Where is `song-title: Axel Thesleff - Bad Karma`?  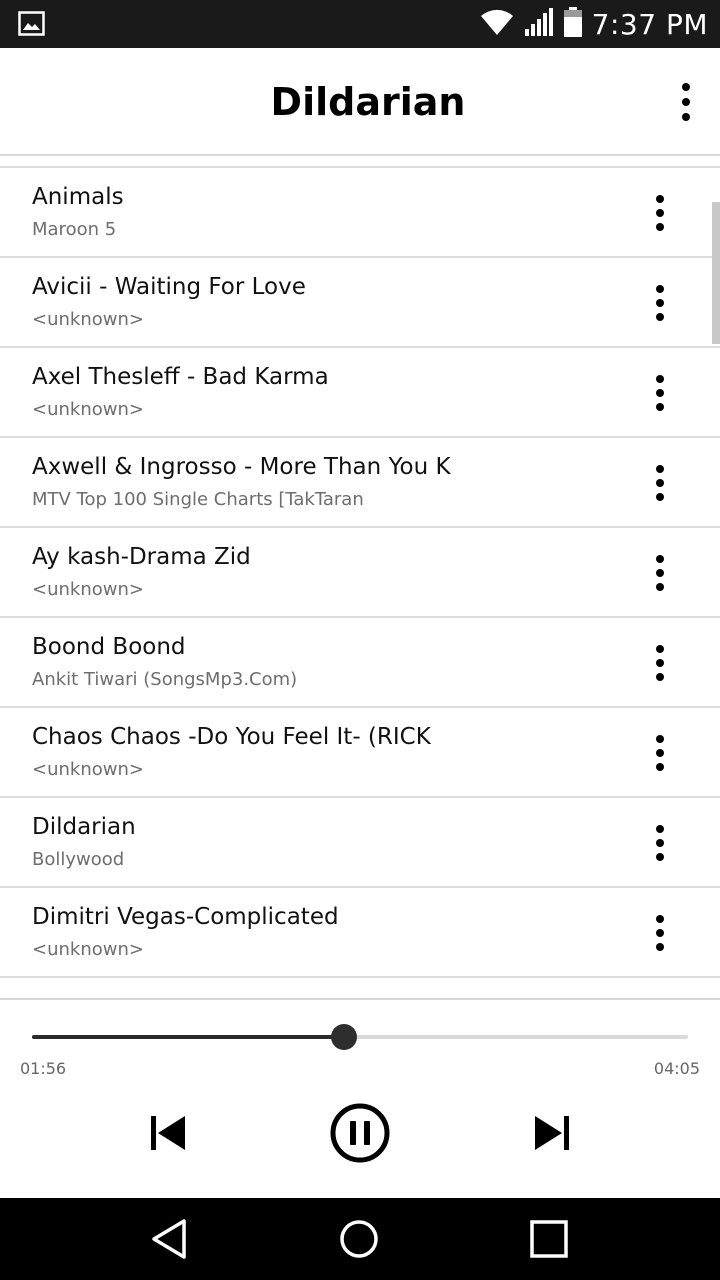 song-title: Axel Thesleff - Bad Karma is located at coordinates (180, 377).